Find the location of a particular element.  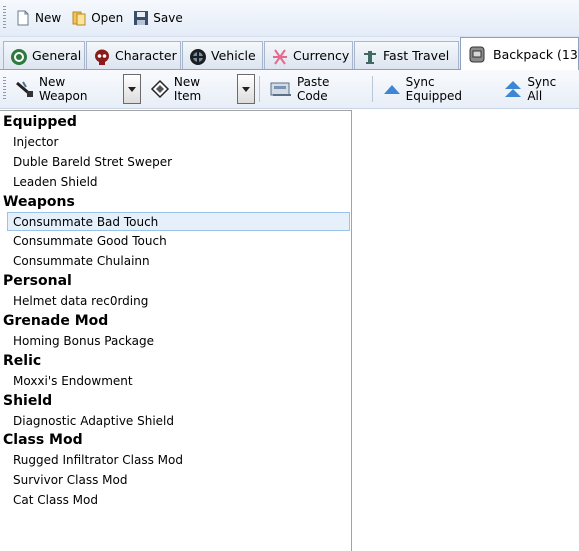

tree-item: Rugged Infiltrator Class Mod is located at coordinates (182, 460).